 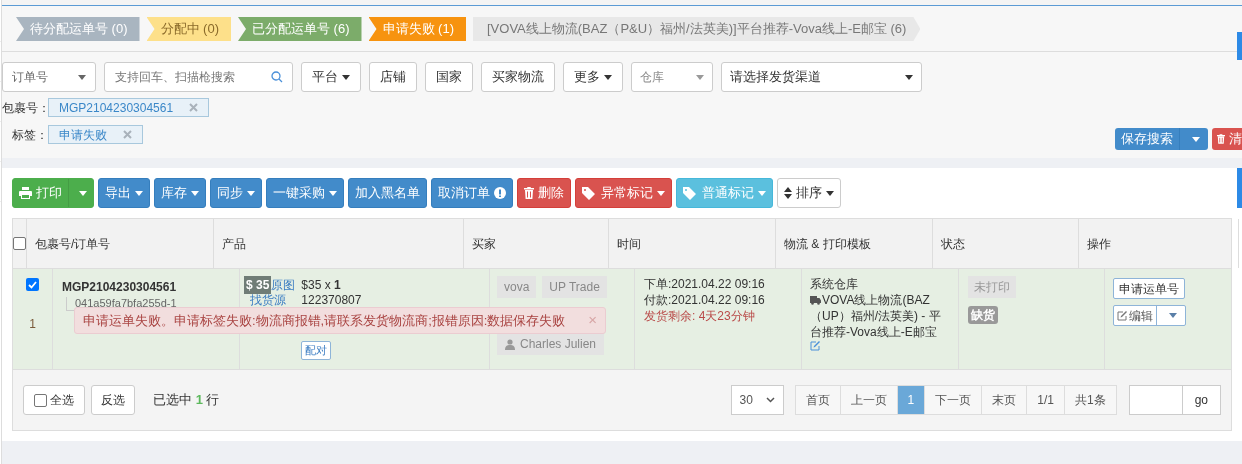 What do you see at coordinates (49, 77) in the screenshot?
I see `order-field-select: 订单号` at bounding box center [49, 77].